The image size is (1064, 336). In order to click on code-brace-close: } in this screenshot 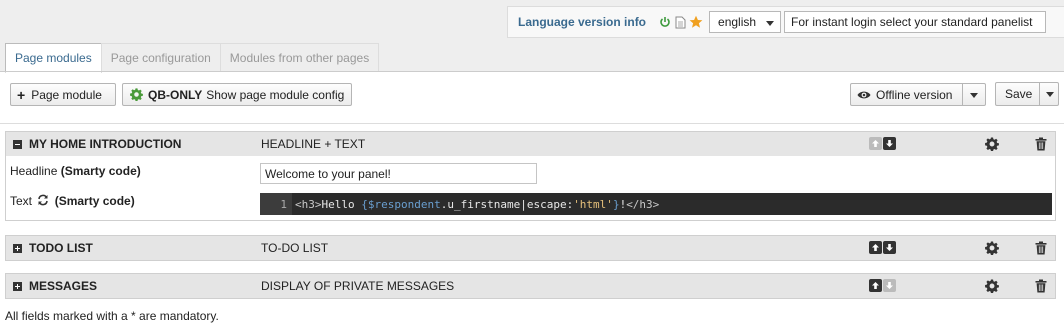, I will do `click(616, 204)`.